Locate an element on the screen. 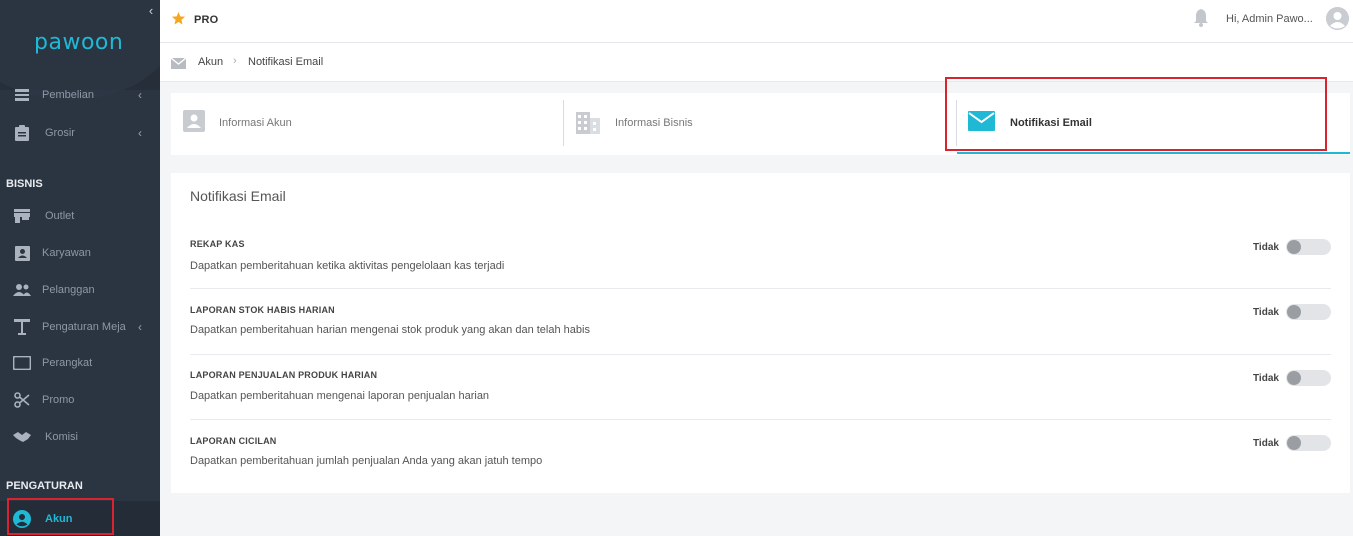  sidebar-item-pelanggan: Pelanggan is located at coordinates (80, 290).